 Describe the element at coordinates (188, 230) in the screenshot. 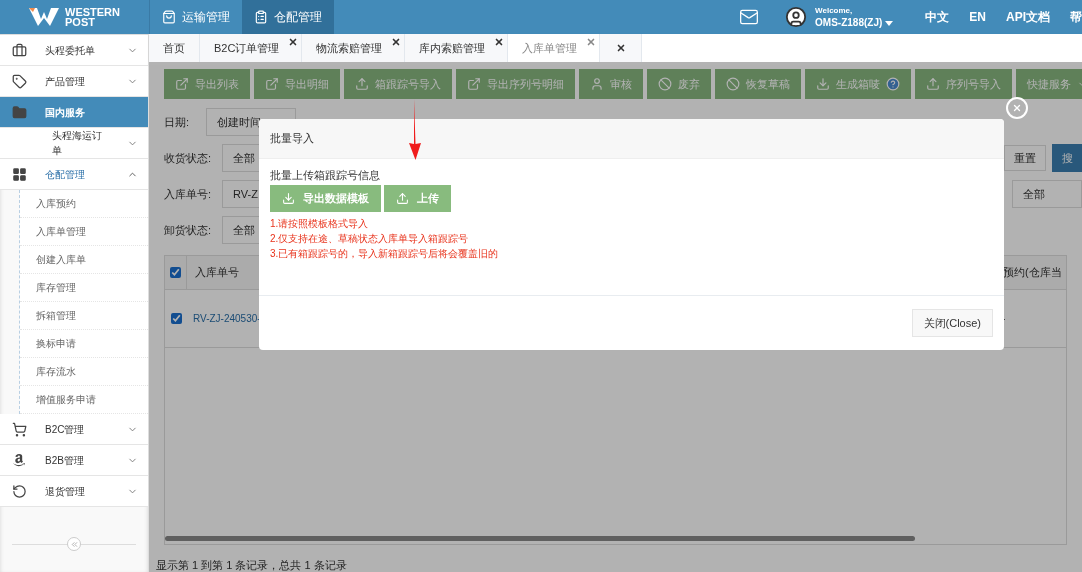

I see `filter-label: 卸货状态:` at that location.